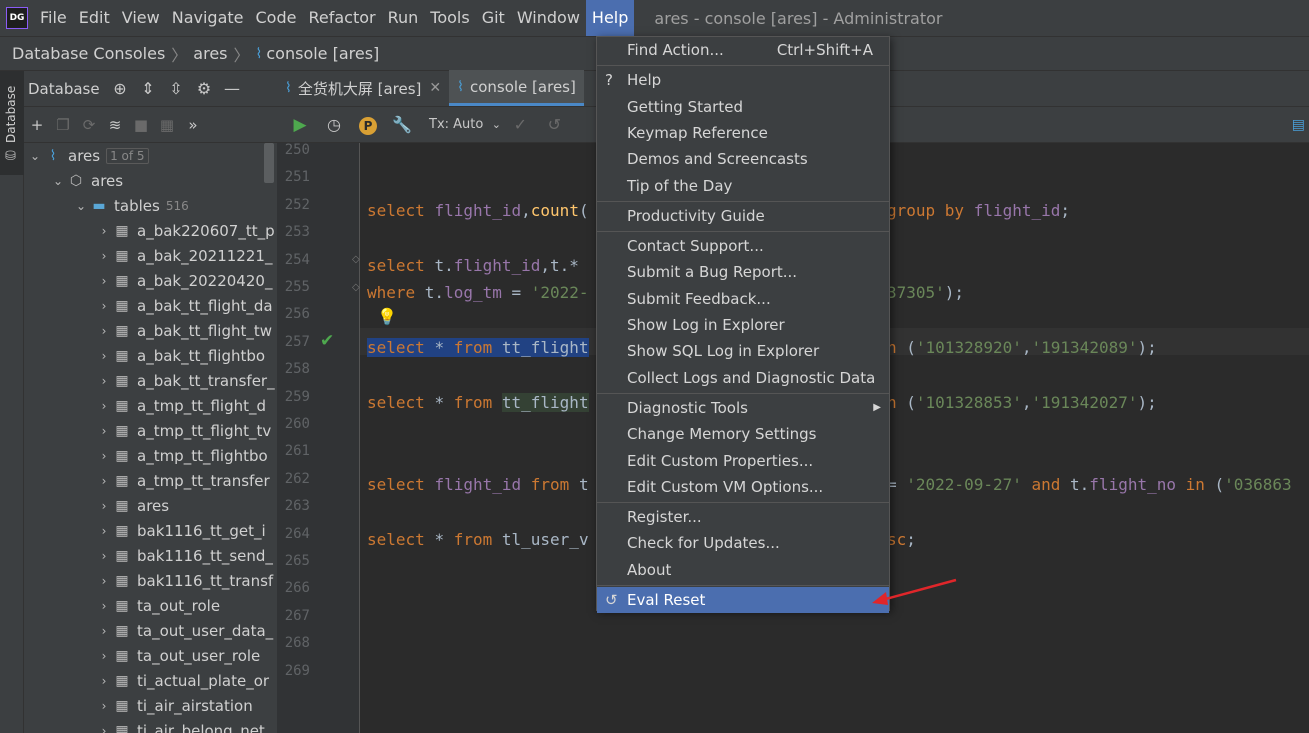 The height and width of the screenshot is (733, 1309). Describe the element at coordinates (150, 680) in the screenshot. I see `tree-item-table: › ▦ ti_actual_plate_or` at that location.